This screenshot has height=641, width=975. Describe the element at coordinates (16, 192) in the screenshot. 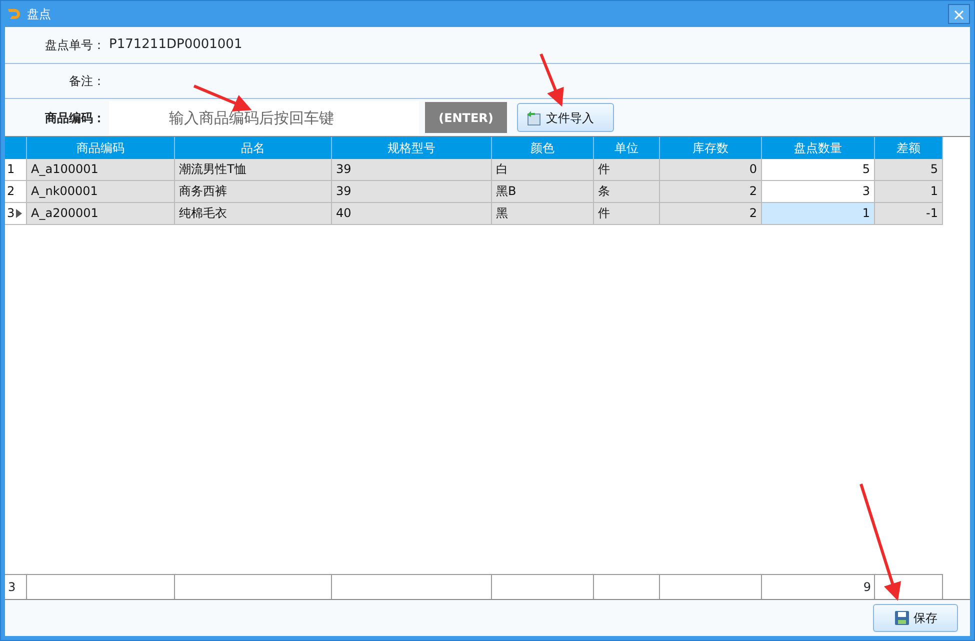

I see `row-header: 2` at that location.